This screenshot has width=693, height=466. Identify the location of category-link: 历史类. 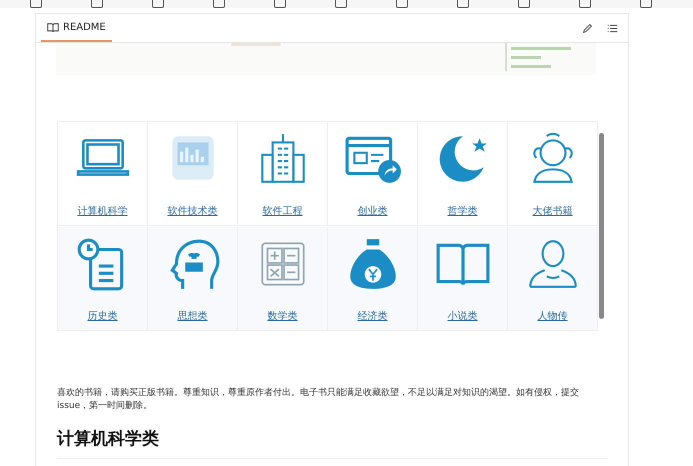
(103, 315).